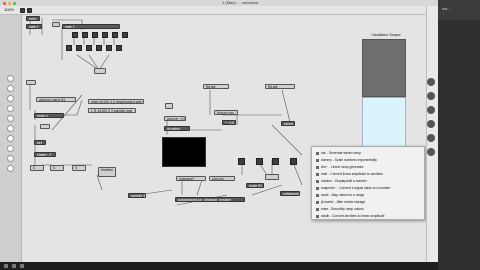  Describe the element at coordinates (369, 160) in the screenshot. I see `menu-item: dummy - Scale numbers exponentially` at that location.